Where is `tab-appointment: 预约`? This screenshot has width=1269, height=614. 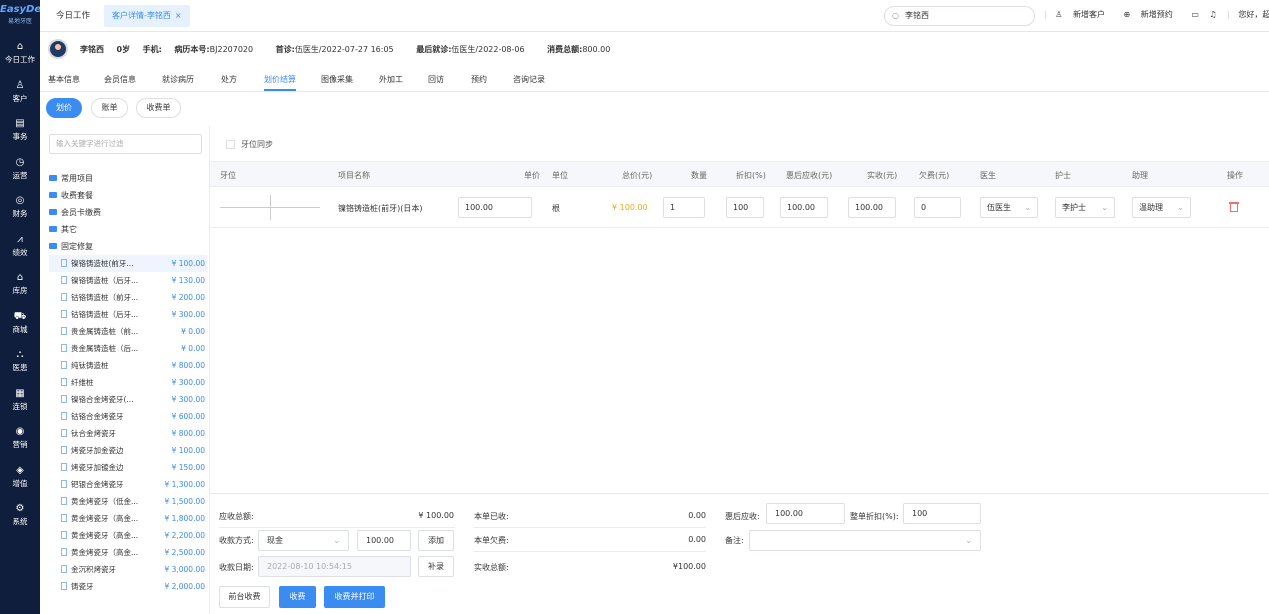 tab-appointment: 预约 is located at coordinates (479, 79).